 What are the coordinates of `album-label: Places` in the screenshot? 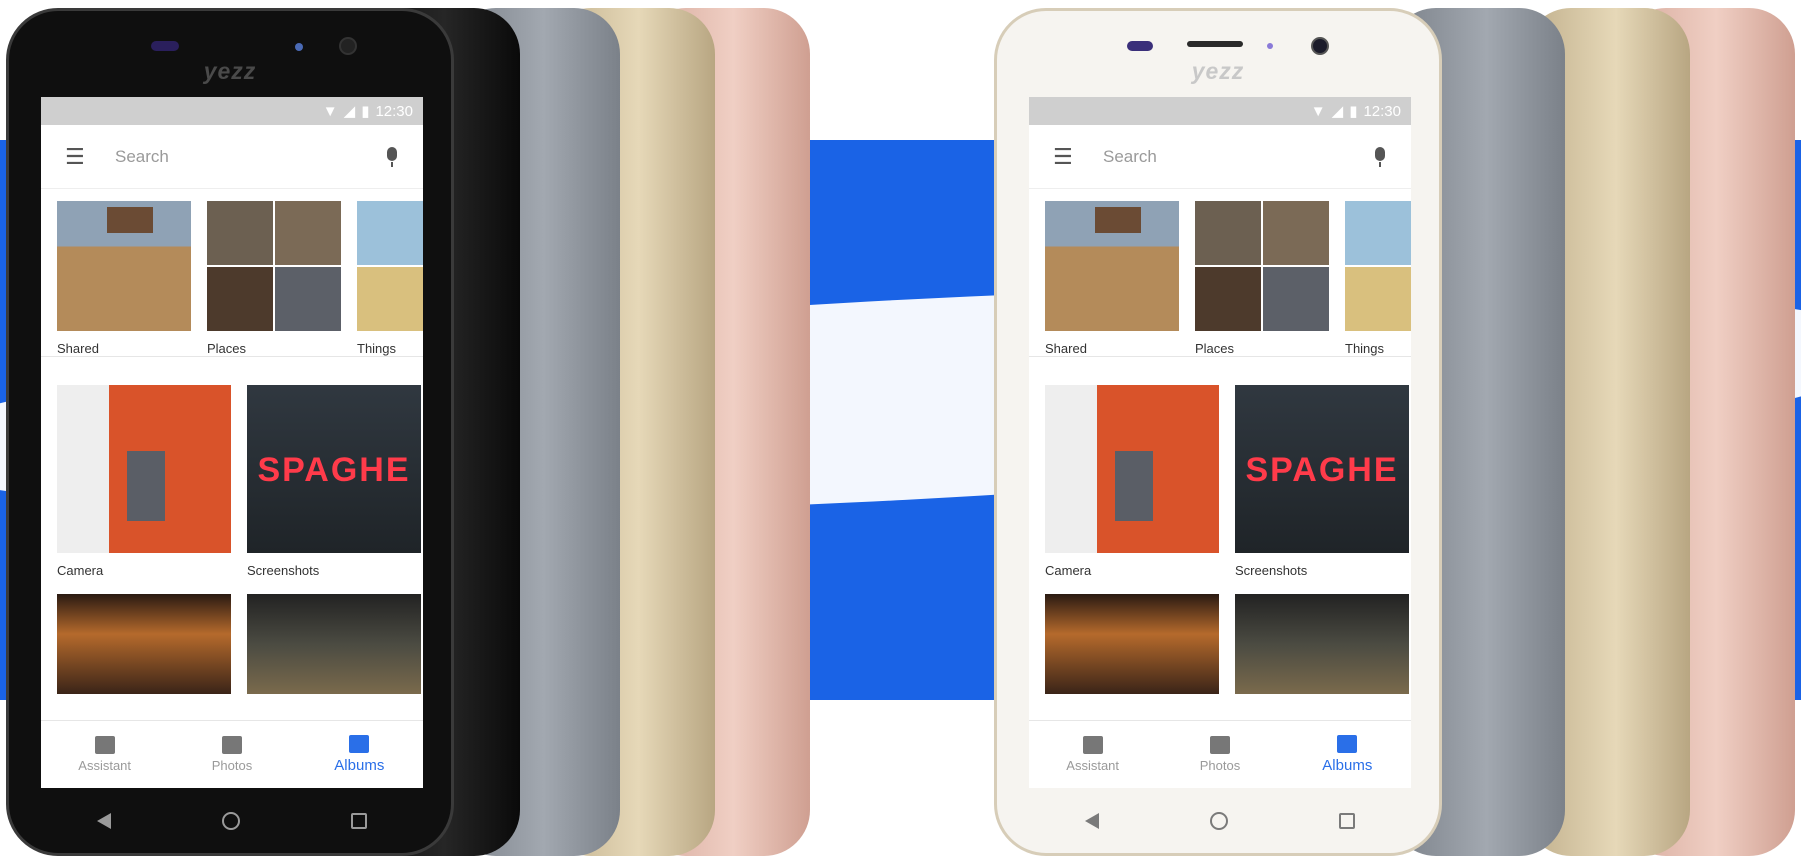 It's located at (227, 348).